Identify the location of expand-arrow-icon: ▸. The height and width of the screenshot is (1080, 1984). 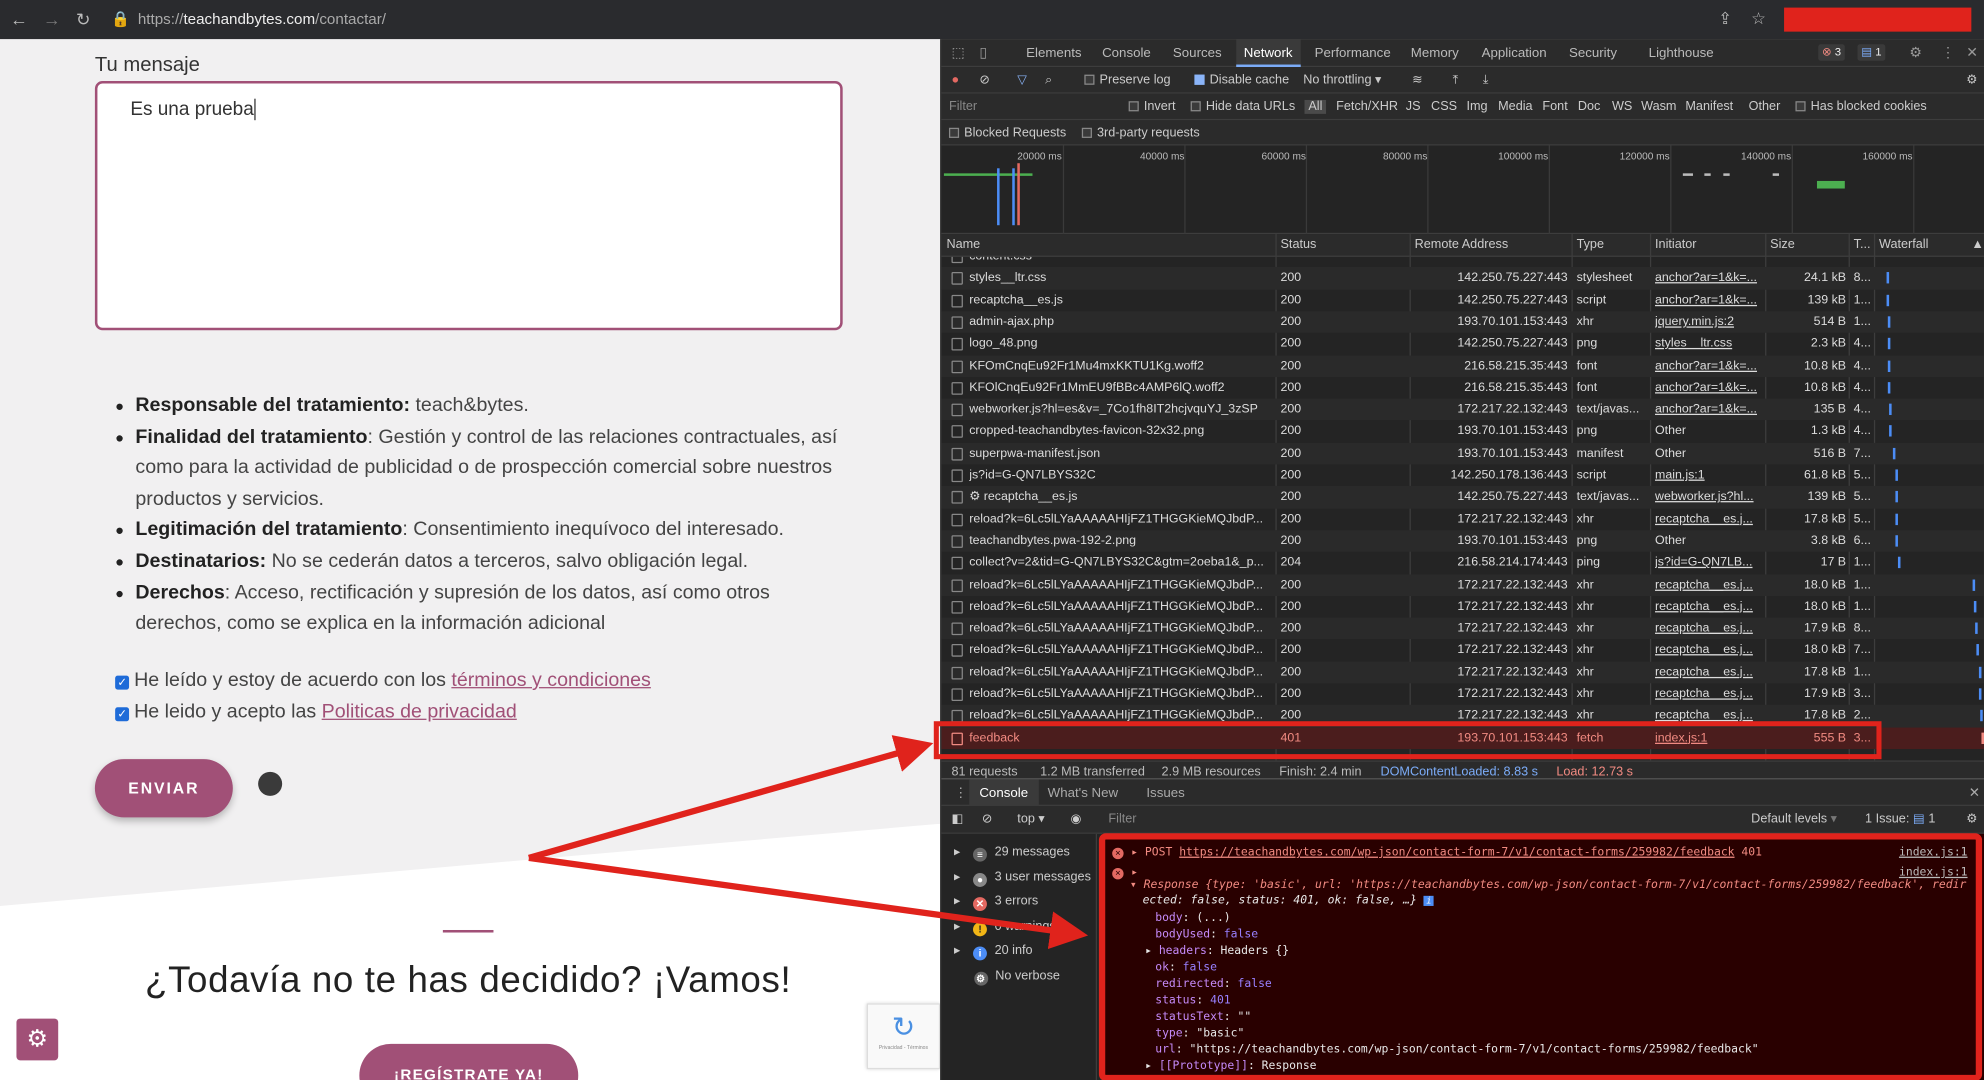
(1152, 1066).